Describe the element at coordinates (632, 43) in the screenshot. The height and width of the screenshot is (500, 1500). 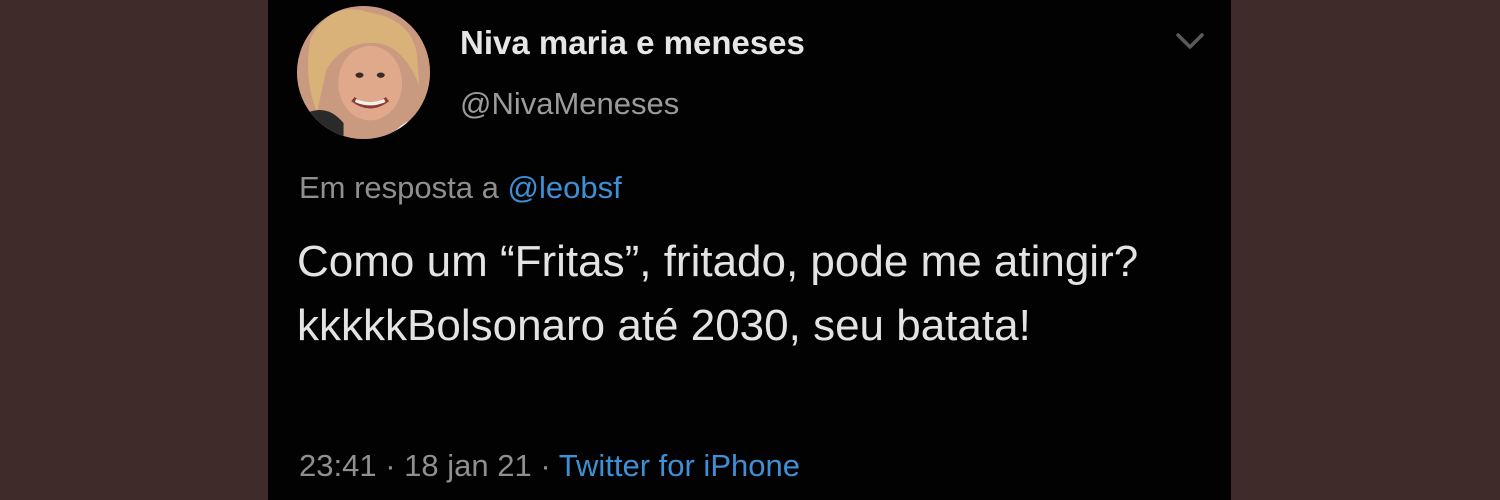
I see `author-display-name: Niva maria e meneses` at that location.